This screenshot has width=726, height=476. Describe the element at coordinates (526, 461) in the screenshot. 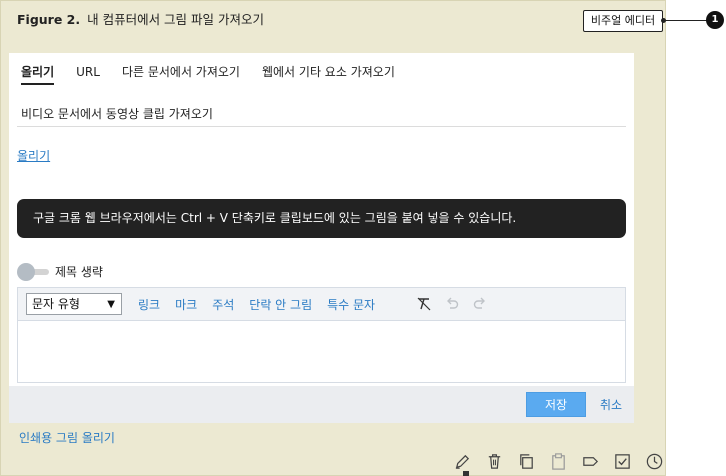

I see `copy-icon` at that location.